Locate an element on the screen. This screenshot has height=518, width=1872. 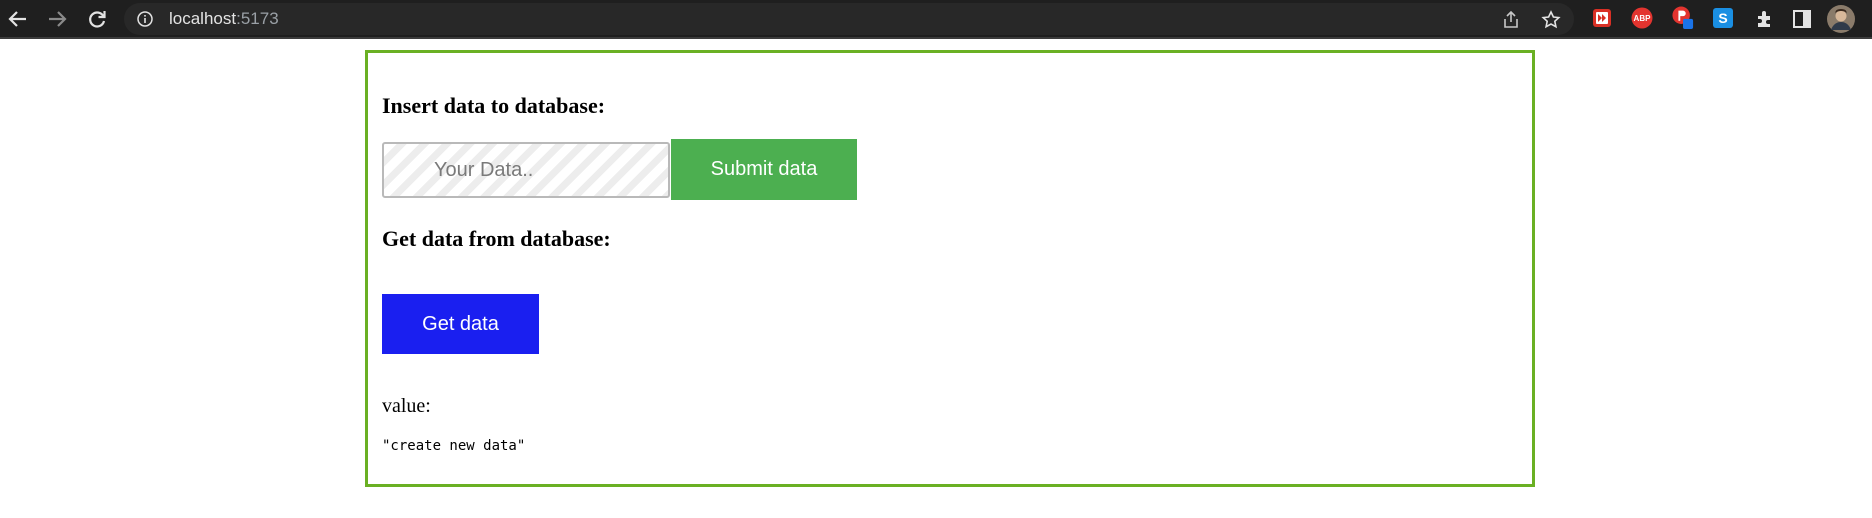
side-panel-icon is located at coordinates (1802, 19).